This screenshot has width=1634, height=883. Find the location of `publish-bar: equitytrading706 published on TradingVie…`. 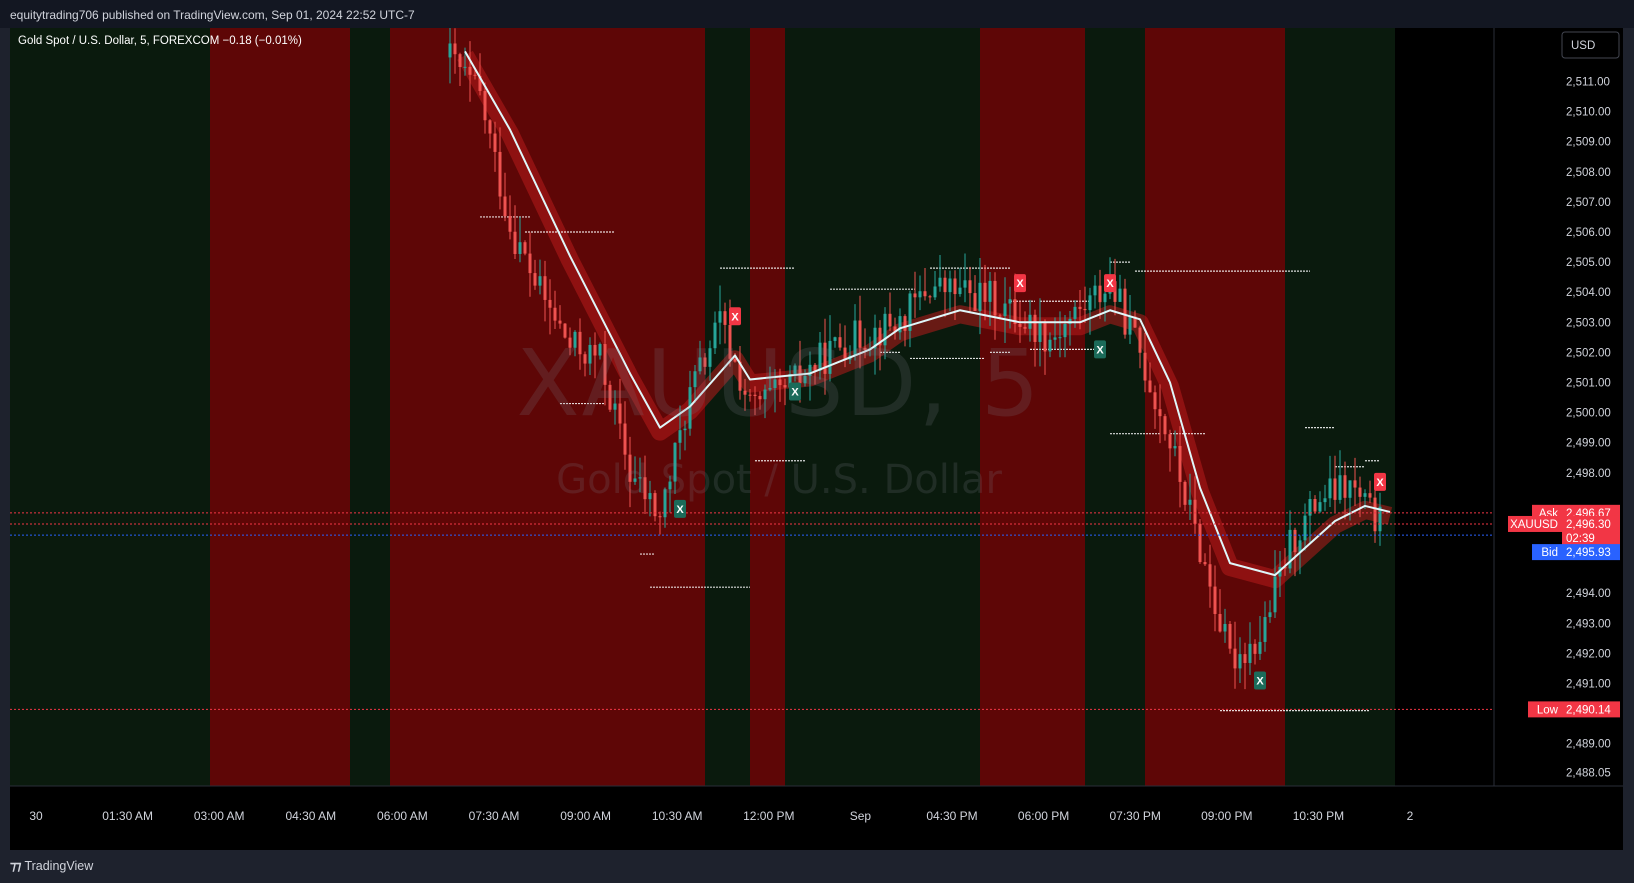

publish-bar: equitytrading706 published on TradingVie… is located at coordinates (817, 14).